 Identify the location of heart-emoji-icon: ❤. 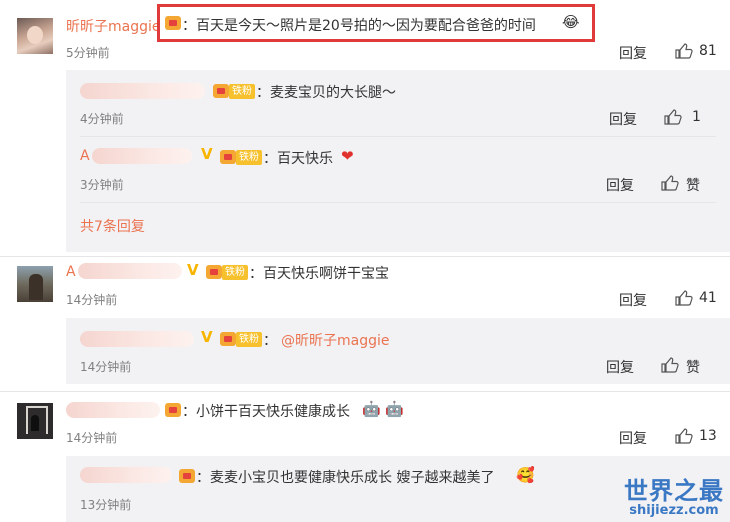
(347, 156).